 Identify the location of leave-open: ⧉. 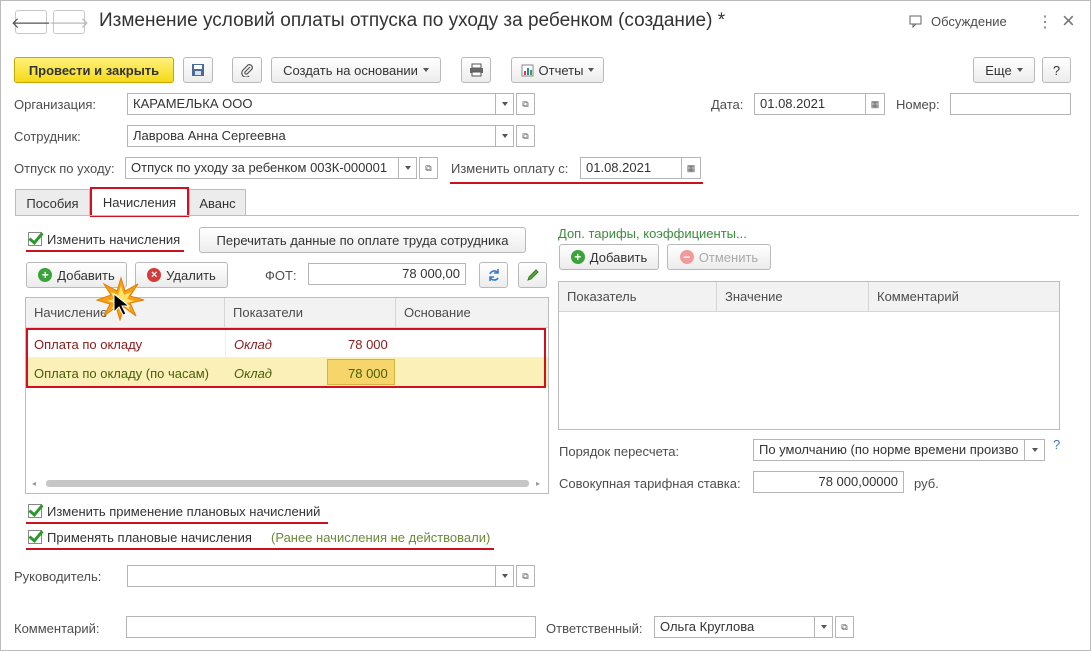
(428, 168).